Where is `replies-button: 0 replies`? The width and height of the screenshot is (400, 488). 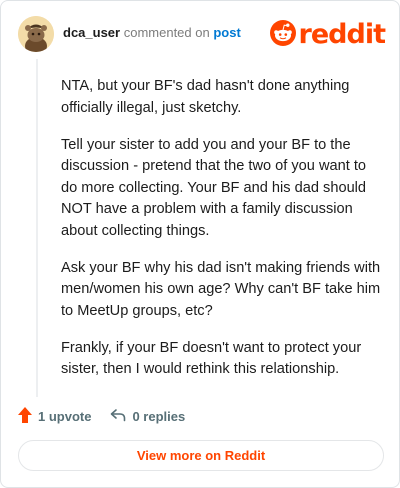 replies-button: 0 replies is located at coordinates (147, 416).